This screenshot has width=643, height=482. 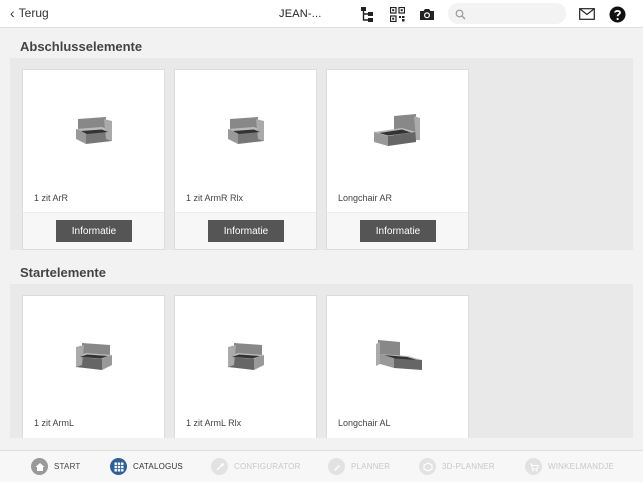 I want to click on hierarchy-icon, so click(x=367, y=14).